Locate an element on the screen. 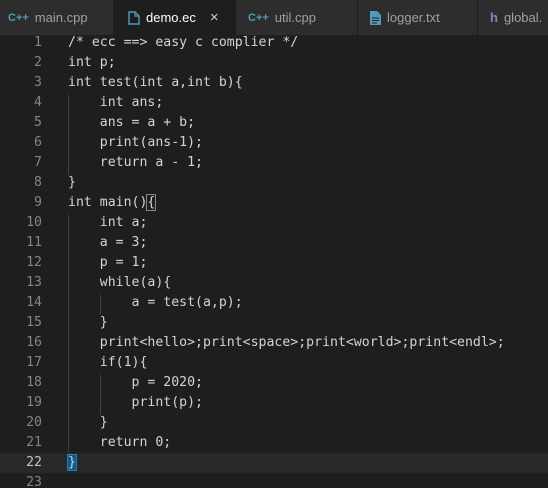 This screenshot has width=548, height=488. line-number: 11 is located at coordinates (34, 242).